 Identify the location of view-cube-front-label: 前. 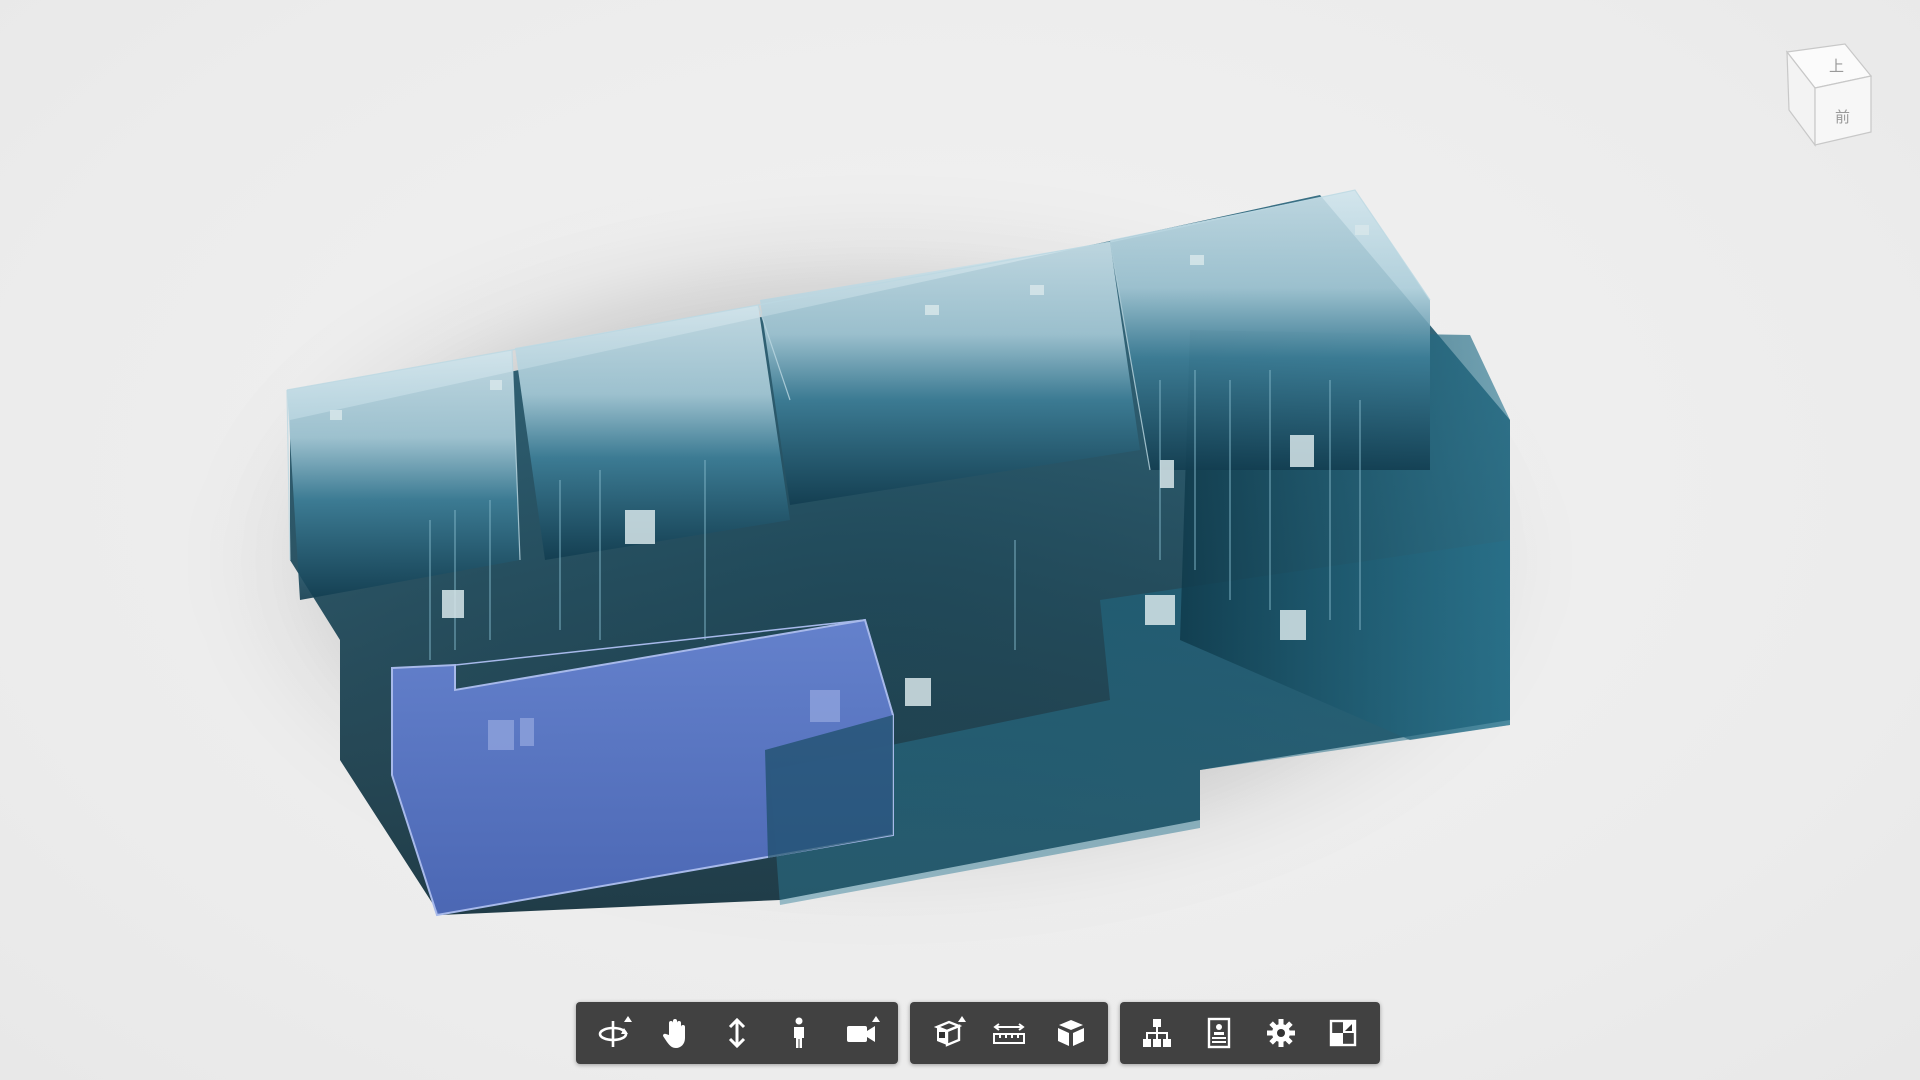
(1842, 117).